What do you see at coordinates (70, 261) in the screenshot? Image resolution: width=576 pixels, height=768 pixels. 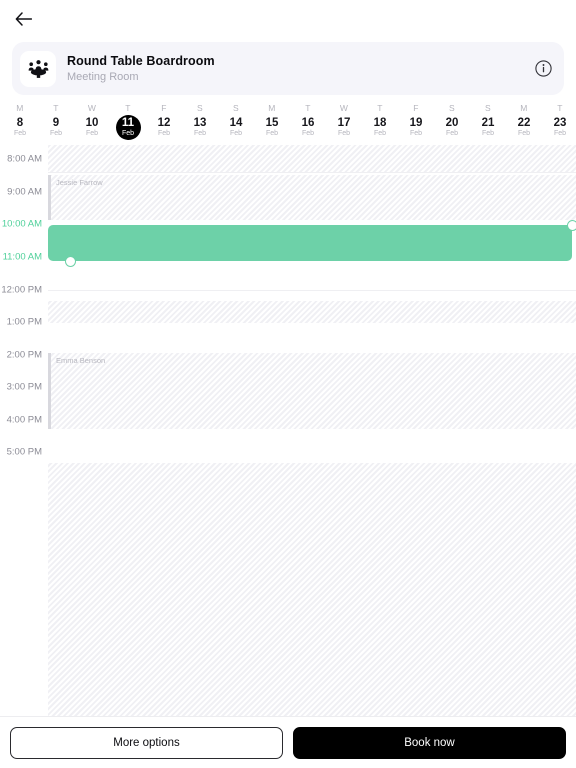 I see `resize-handle-bottom-left` at bounding box center [70, 261].